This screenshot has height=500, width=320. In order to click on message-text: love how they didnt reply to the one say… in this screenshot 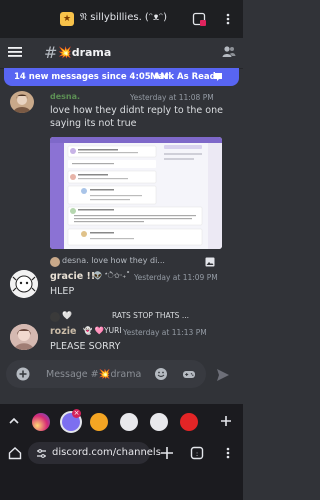, I will do `click(136, 117)`.